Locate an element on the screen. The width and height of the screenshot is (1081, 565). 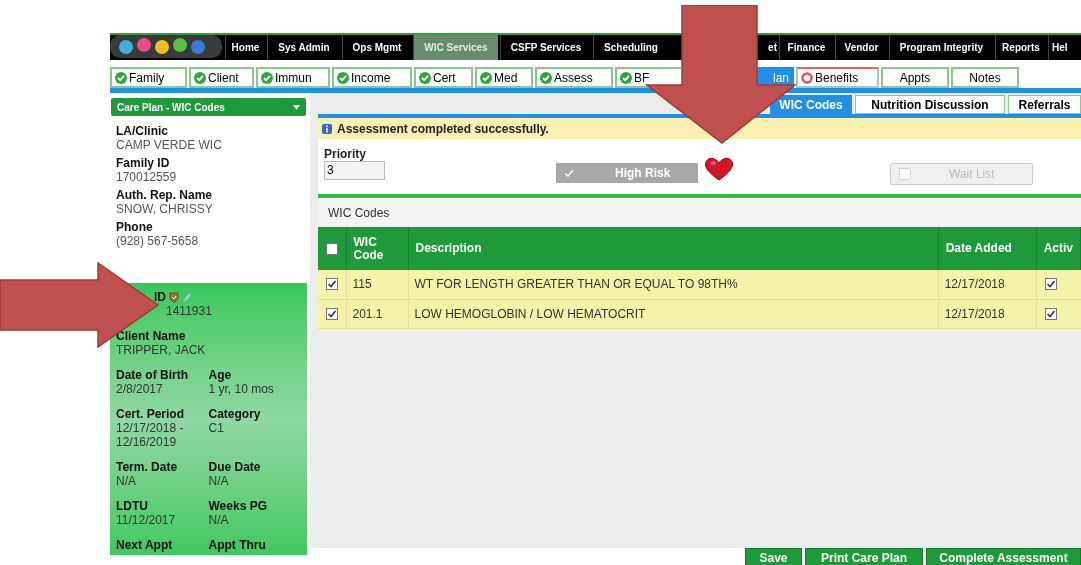
nav-menu-item: Sys Admin is located at coordinates (303, 47).